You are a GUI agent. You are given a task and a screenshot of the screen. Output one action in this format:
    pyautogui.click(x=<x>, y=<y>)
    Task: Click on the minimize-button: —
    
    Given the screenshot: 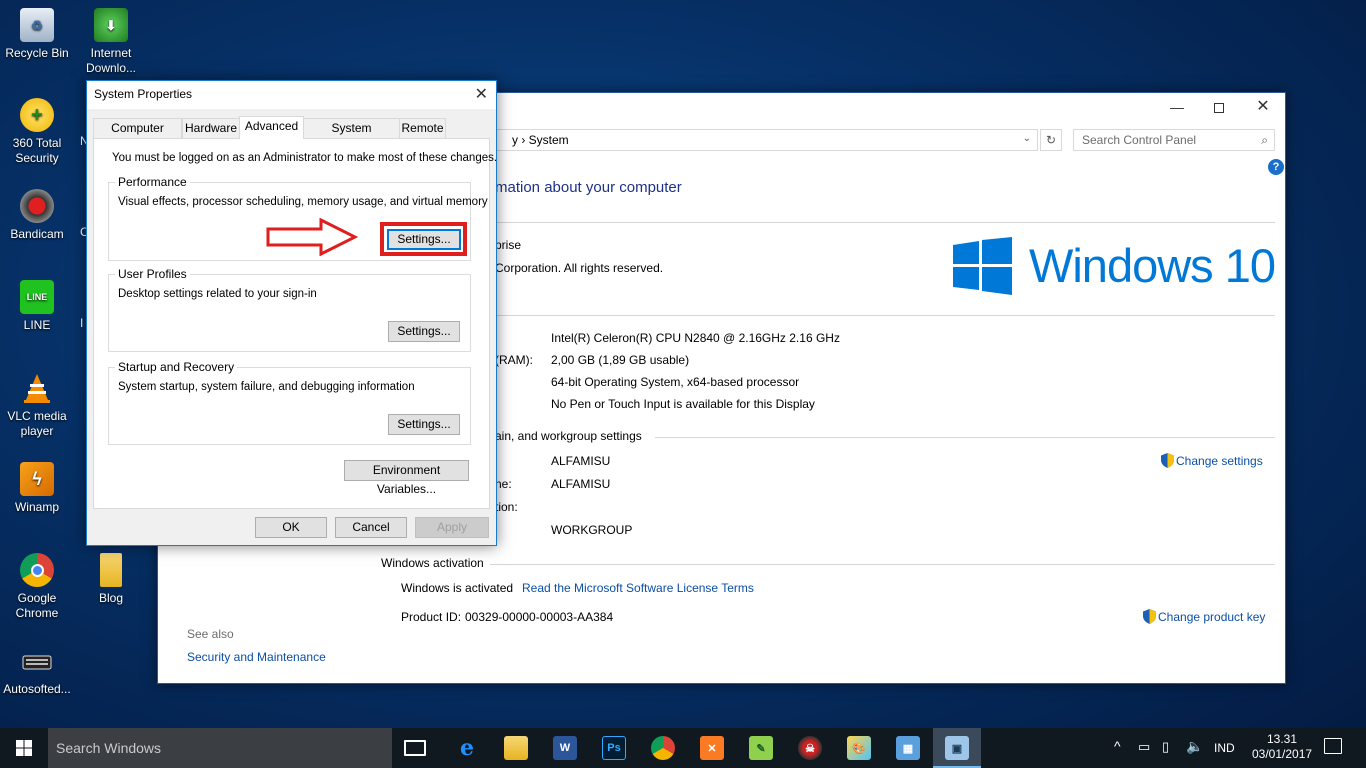 What is the action you would take?
    pyautogui.click(x=1177, y=108)
    